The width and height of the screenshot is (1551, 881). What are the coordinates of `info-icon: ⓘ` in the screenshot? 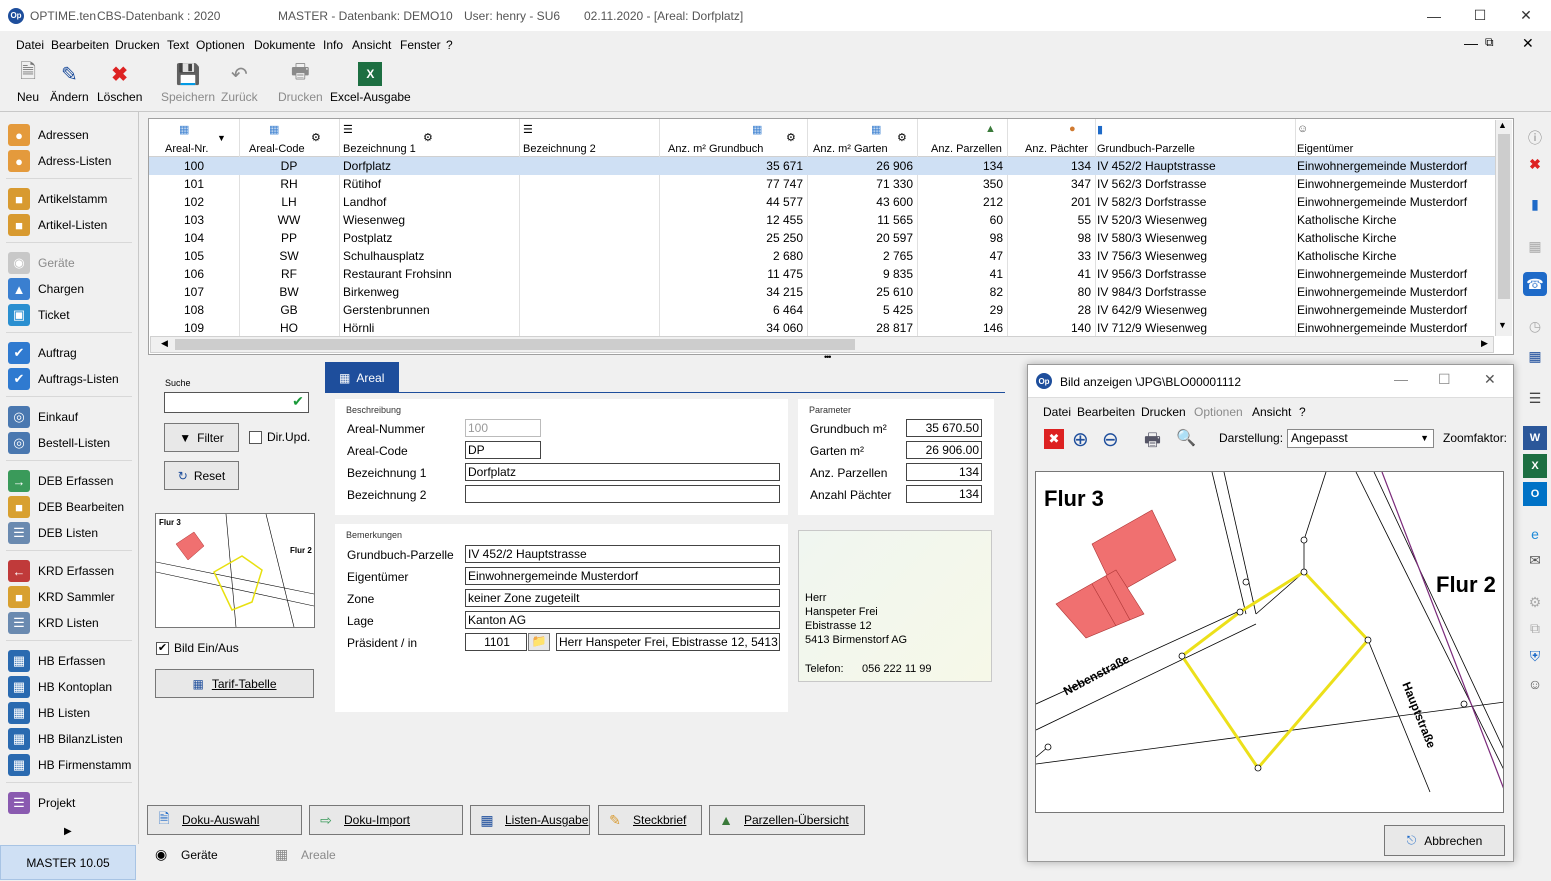 It's located at (1535, 138).